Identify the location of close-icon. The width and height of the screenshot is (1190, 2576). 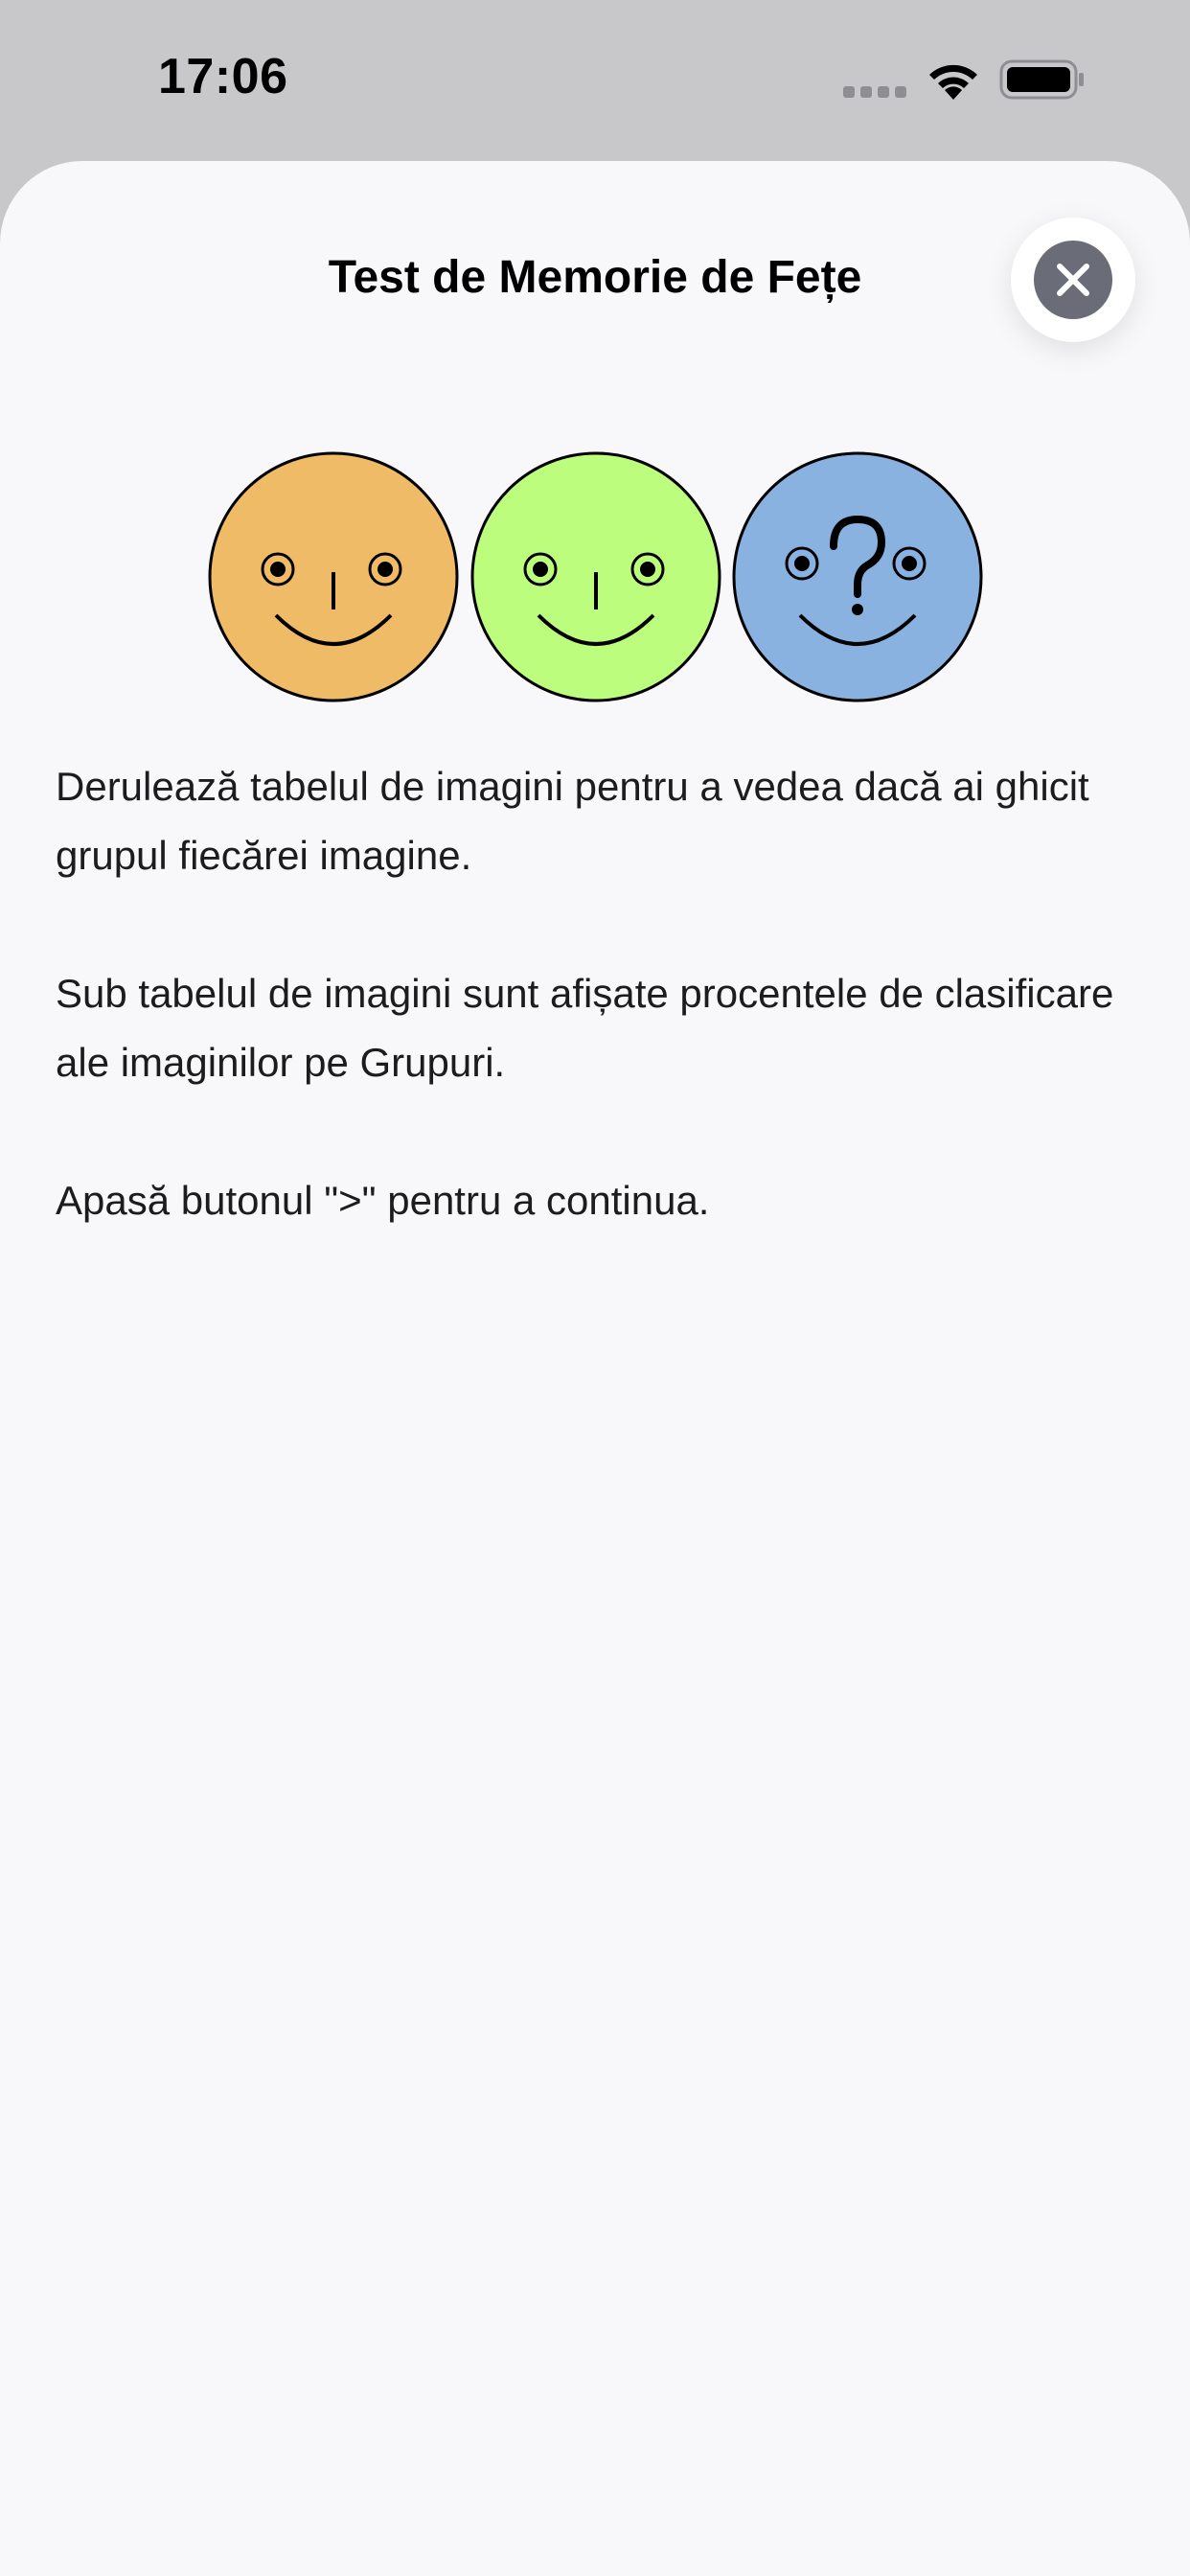
(1073, 280).